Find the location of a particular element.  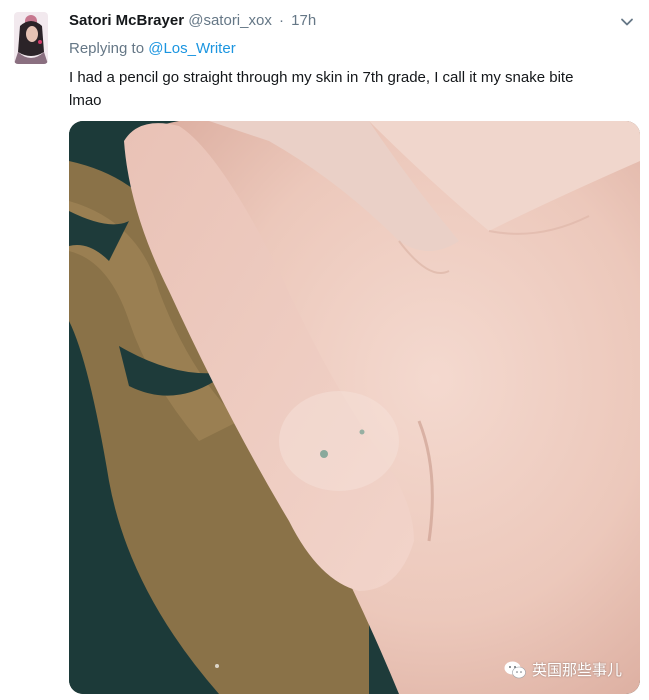

wechat-icon is located at coordinates (515, 669).